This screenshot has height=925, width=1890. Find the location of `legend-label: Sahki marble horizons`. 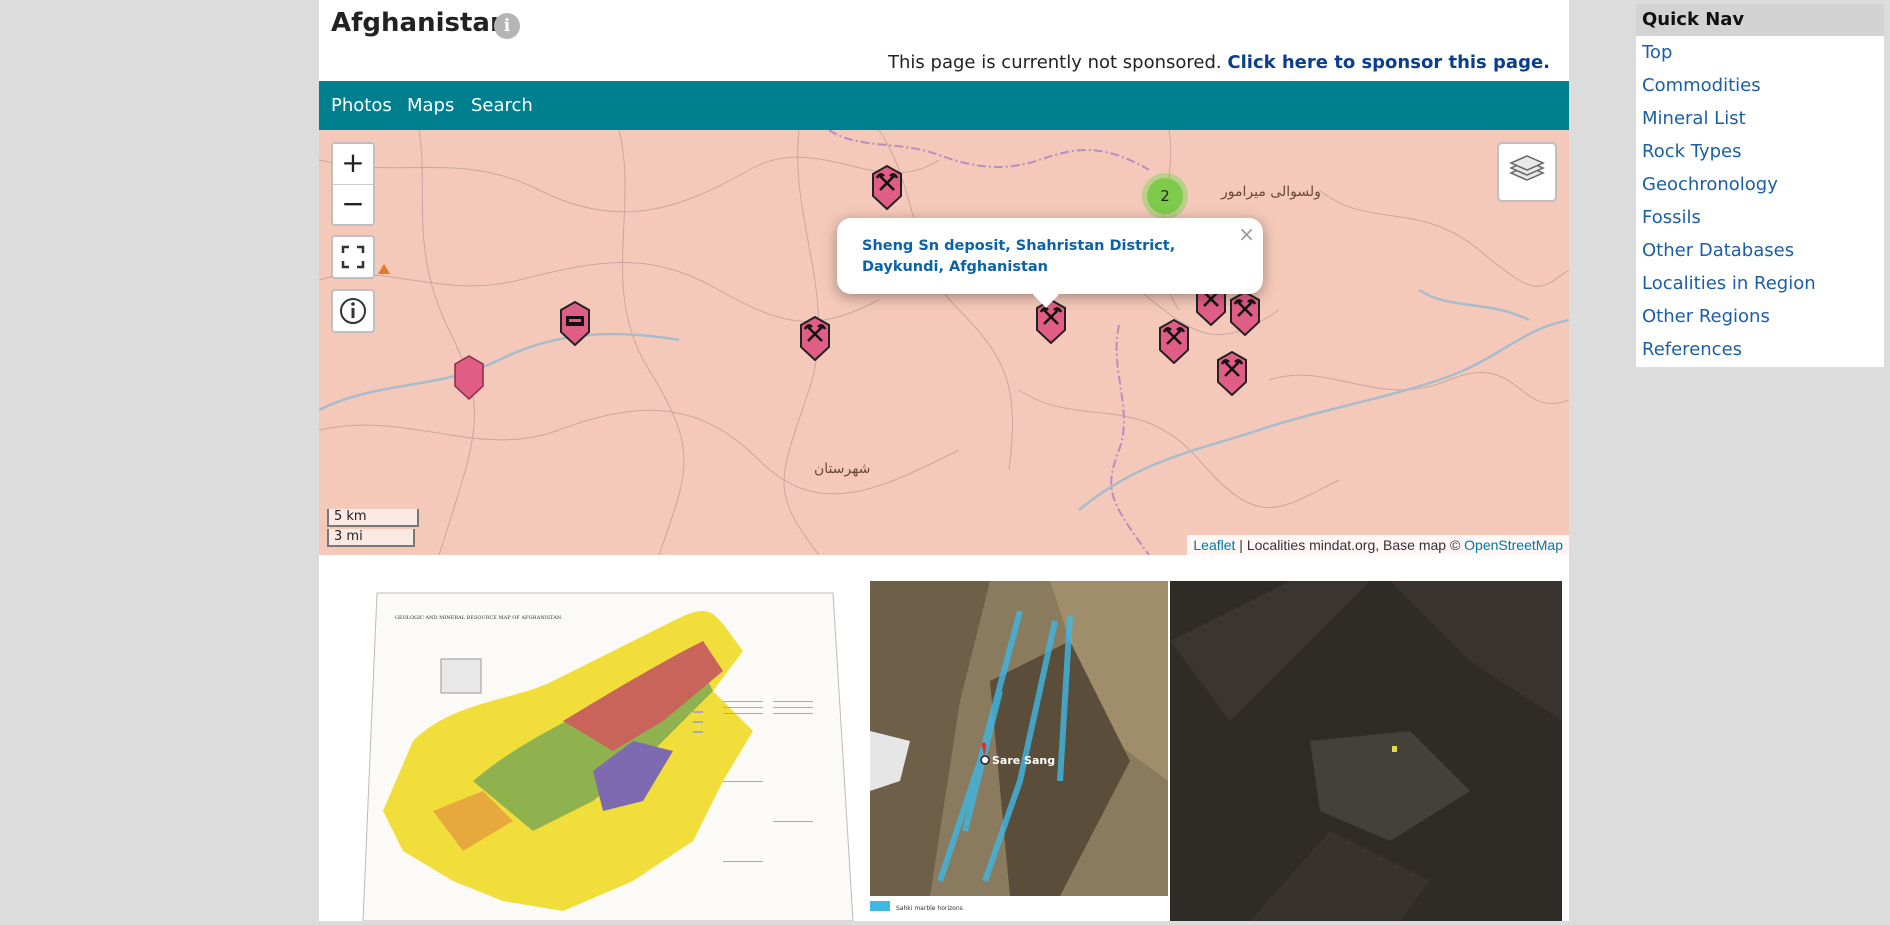

legend-label: Sahki marble horizons is located at coordinates (929, 908).